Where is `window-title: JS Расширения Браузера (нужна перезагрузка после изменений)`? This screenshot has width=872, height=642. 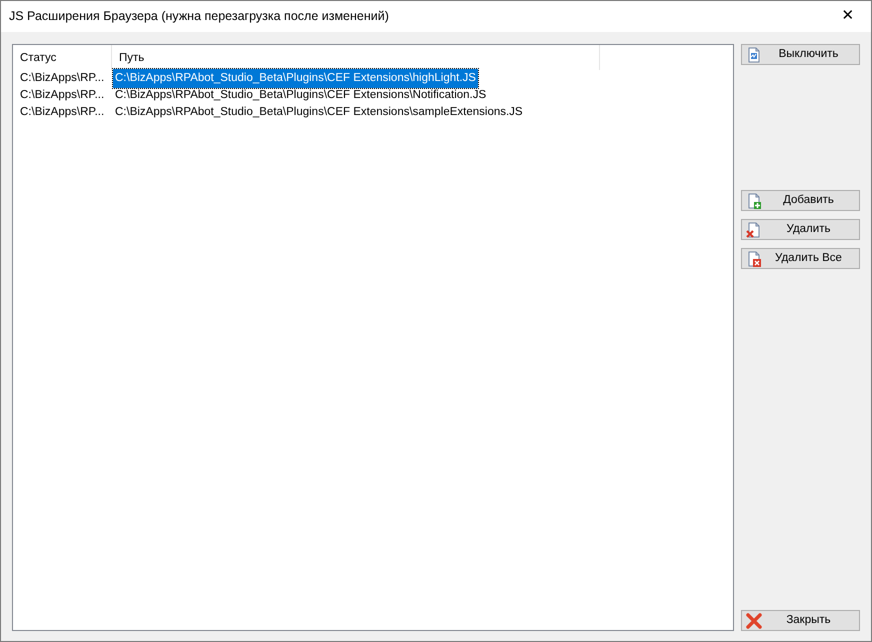 window-title: JS Расширения Браузера (нужна перезагрузка после изменений) is located at coordinates (199, 17).